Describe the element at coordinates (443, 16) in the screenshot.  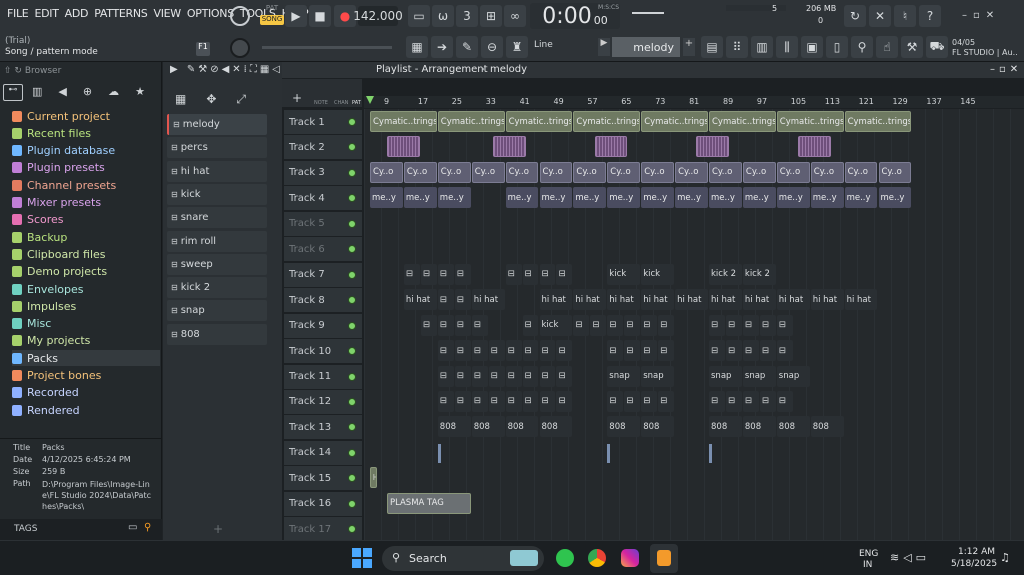
I see `wait-input-icon: ω` at that location.